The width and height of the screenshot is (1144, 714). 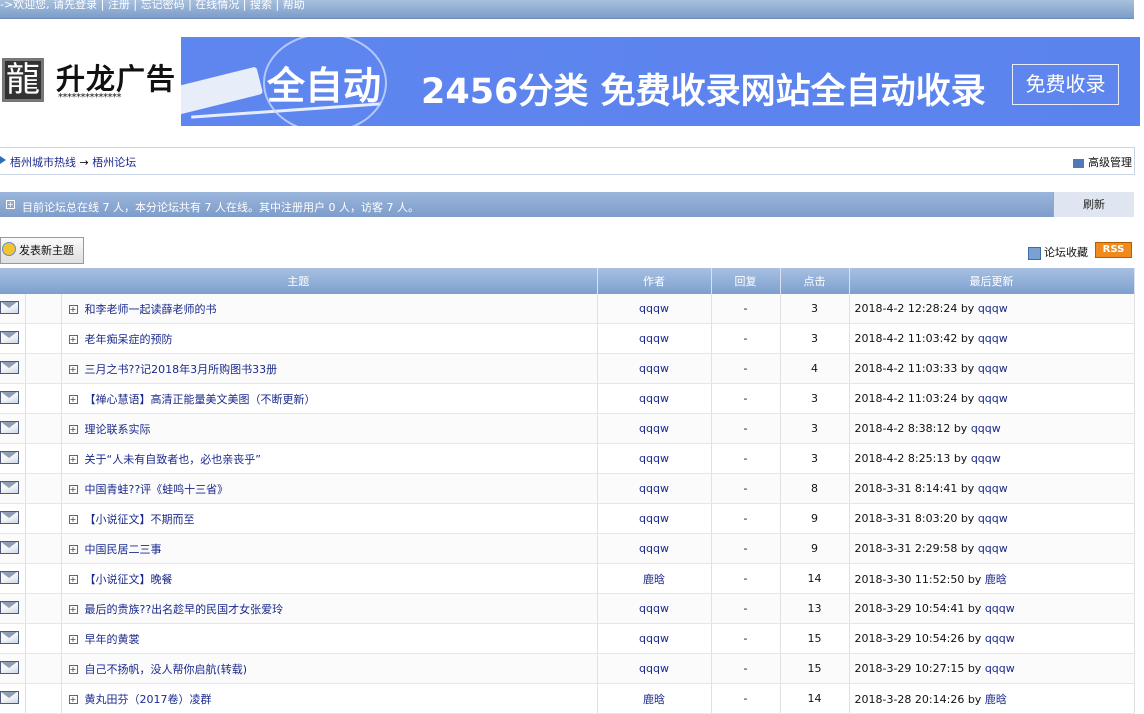 What do you see at coordinates (200, 399) in the screenshot?
I see `topic-title-link: 【禅心慧语】高清正能量美文美图（不断更新）` at bounding box center [200, 399].